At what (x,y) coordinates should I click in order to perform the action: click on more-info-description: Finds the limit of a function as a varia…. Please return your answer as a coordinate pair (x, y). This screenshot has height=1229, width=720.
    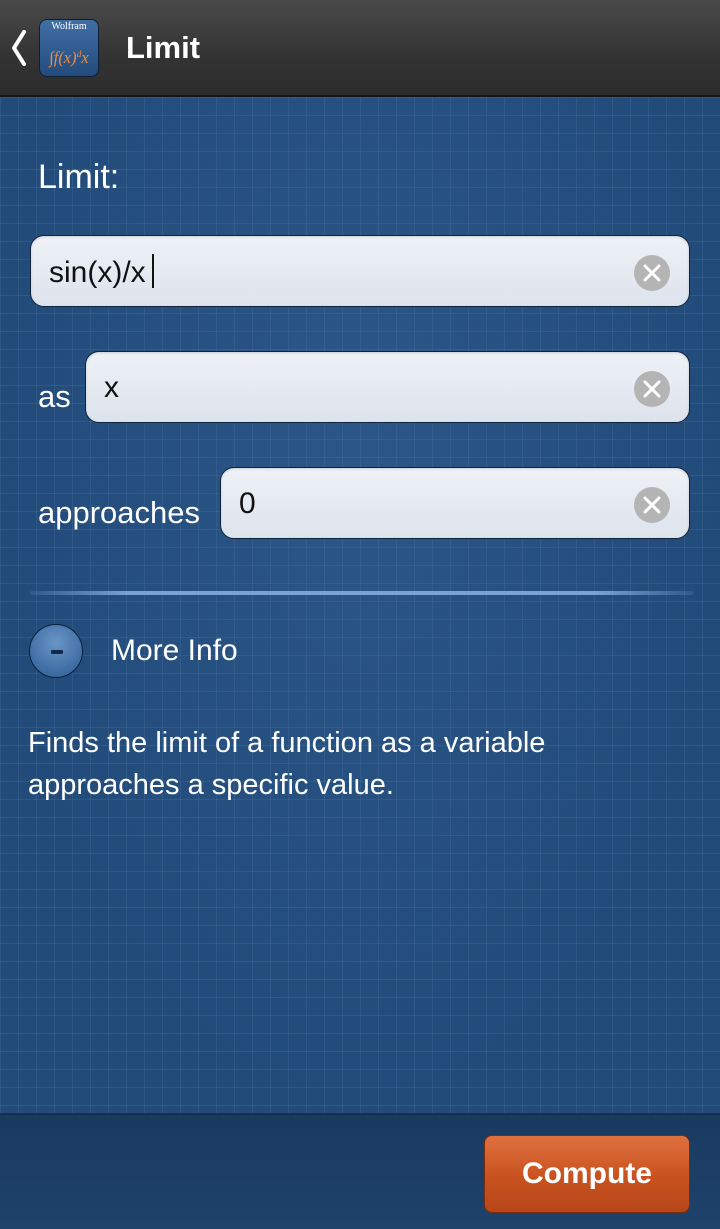
    Looking at the image, I should click on (287, 764).